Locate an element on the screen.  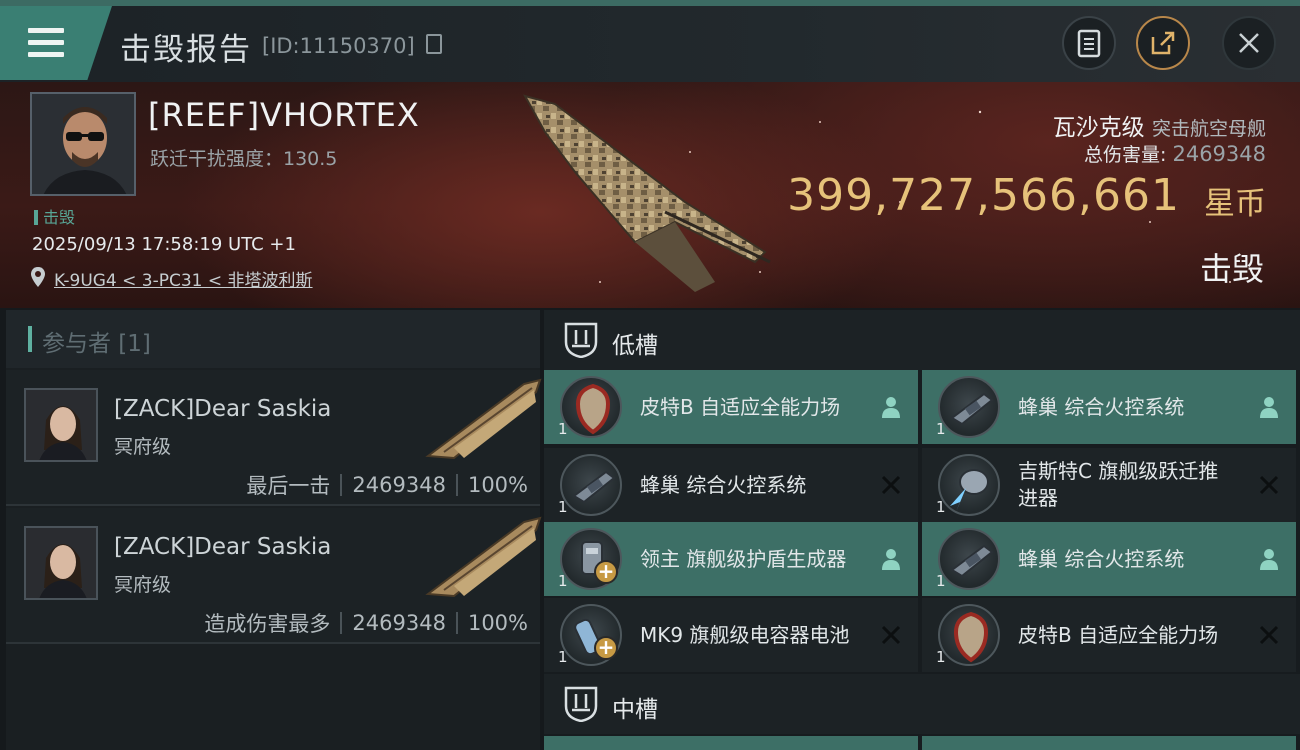
clipboard-button is located at coordinates (1089, 43).